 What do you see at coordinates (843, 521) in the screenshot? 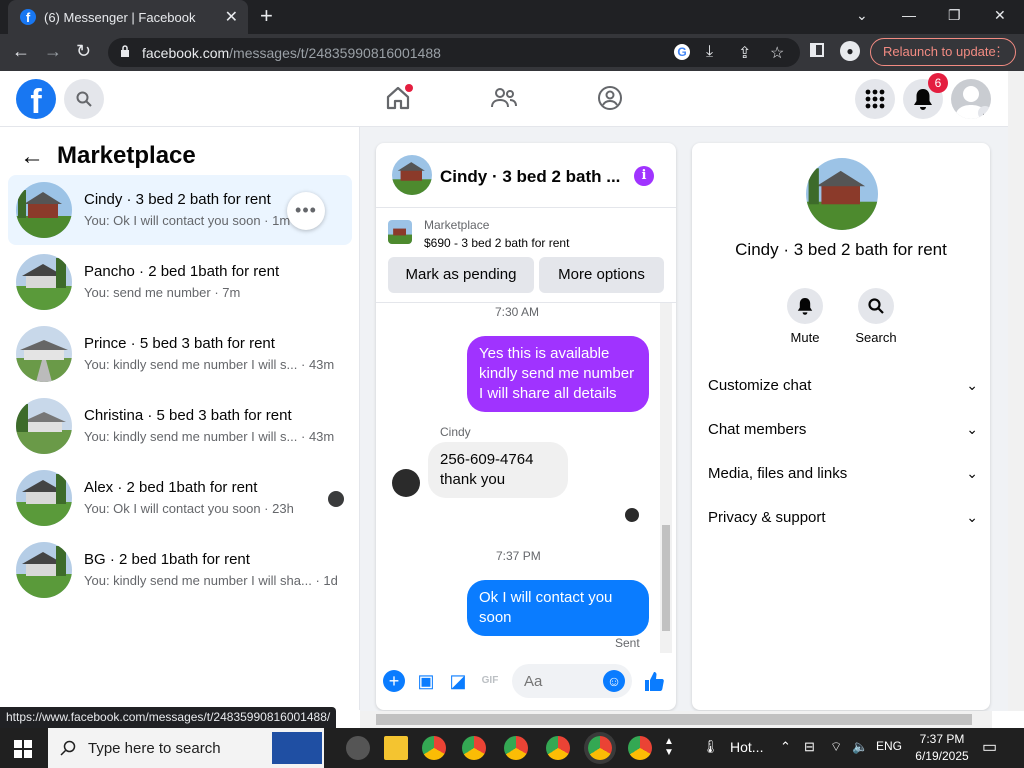
I see `privacy-support-section: Privacy & support ⌄` at bounding box center [843, 521].